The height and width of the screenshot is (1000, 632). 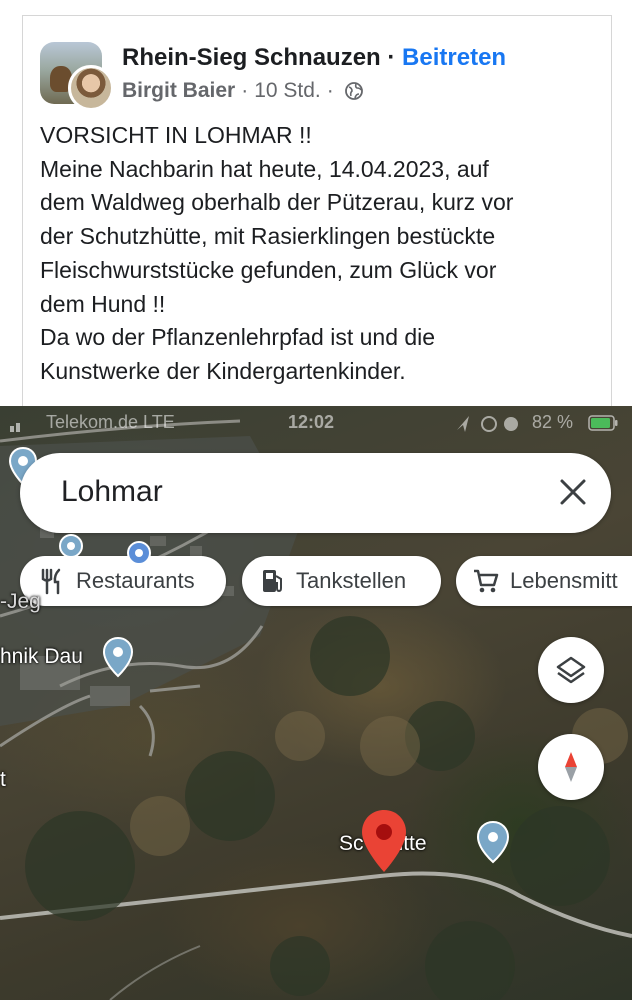 I want to click on post-text-line: VORSICHT IN LOHMAR !!, so click(x=176, y=135).